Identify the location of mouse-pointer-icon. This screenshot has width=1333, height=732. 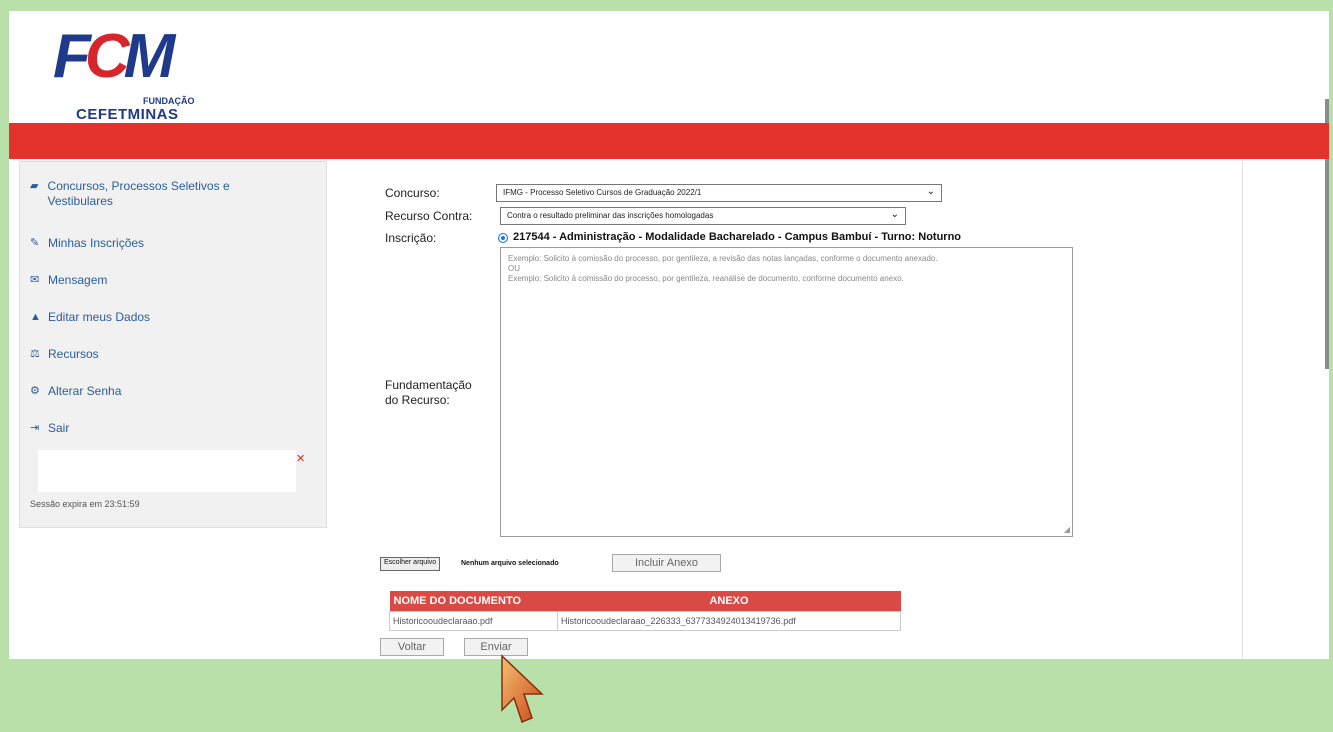
(522, 688).